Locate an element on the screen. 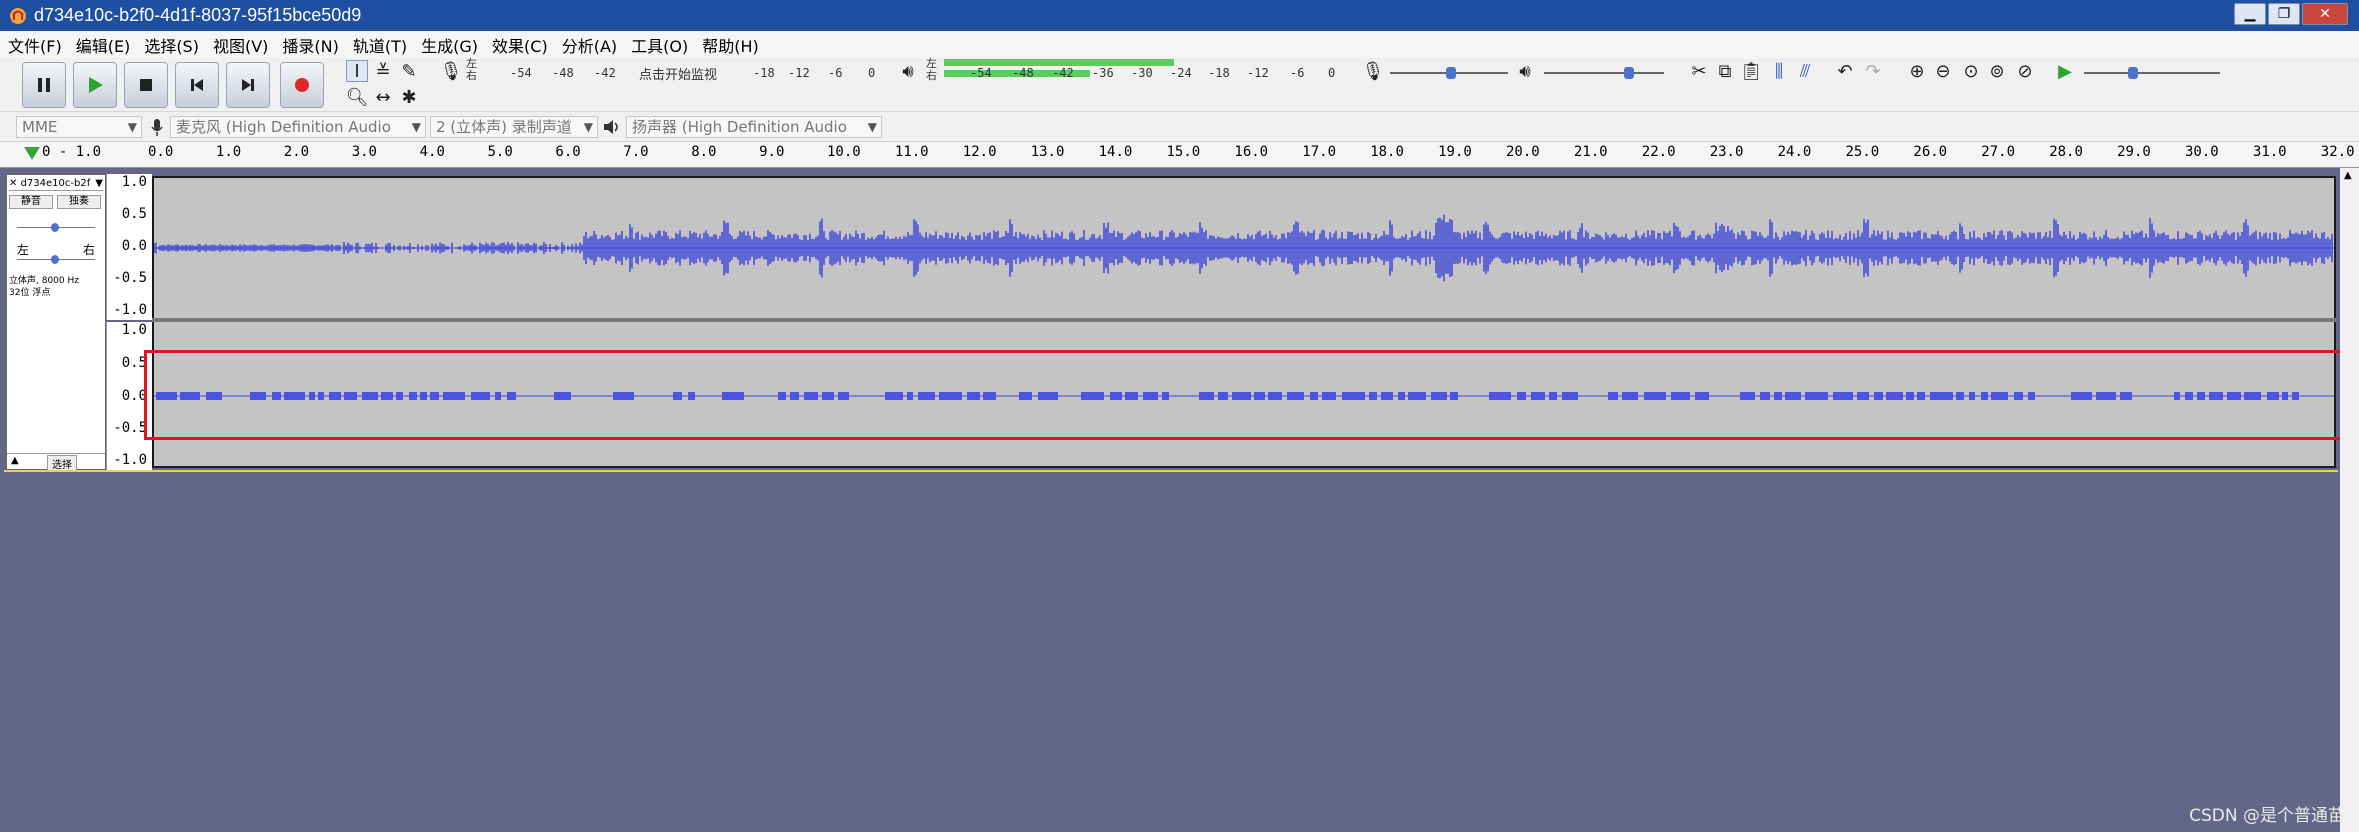 Image resolution: width=2359 pixels, height=832 pixels. redo-button: ↷ is located at coordinates (1873, 71).